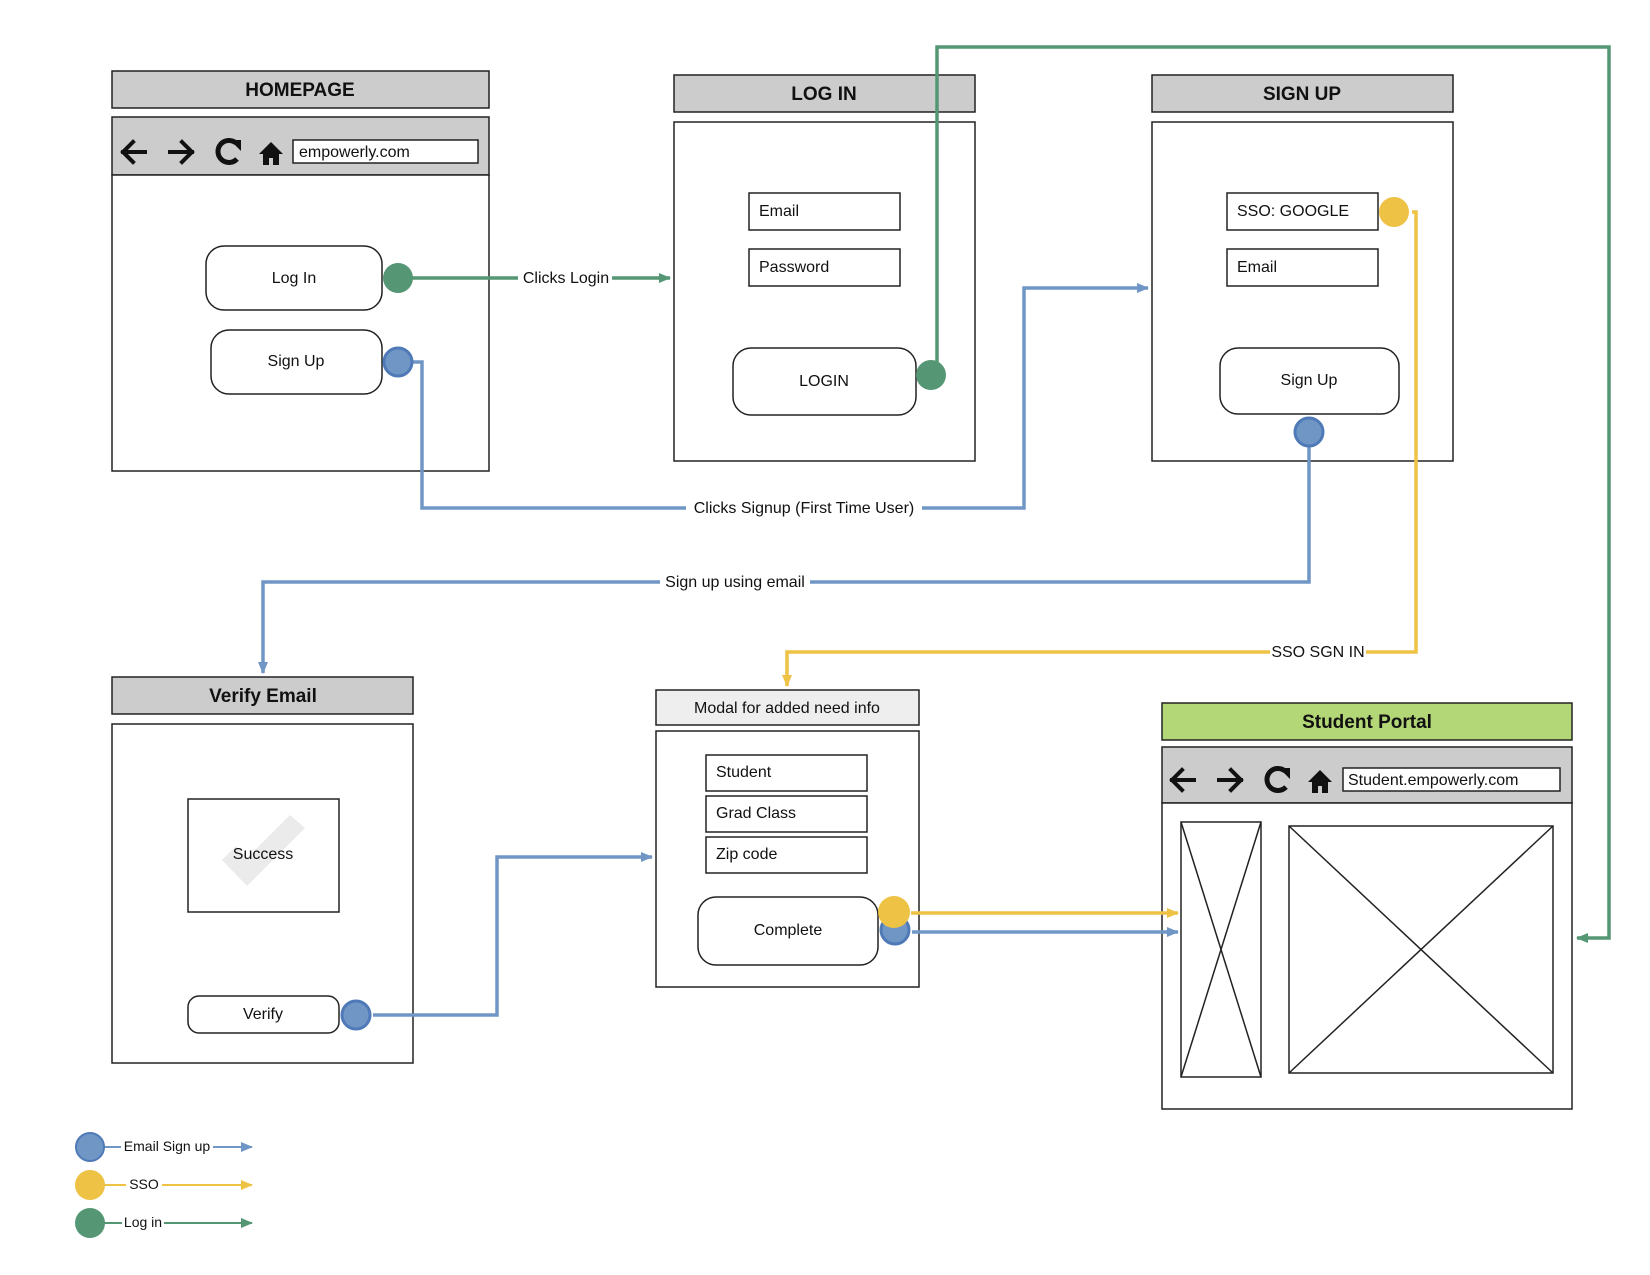 The image size is (1650, 1275). Describe the element at coordinates (356, 1015) in the screenshot. I see `verify-connector-dot` at that location.